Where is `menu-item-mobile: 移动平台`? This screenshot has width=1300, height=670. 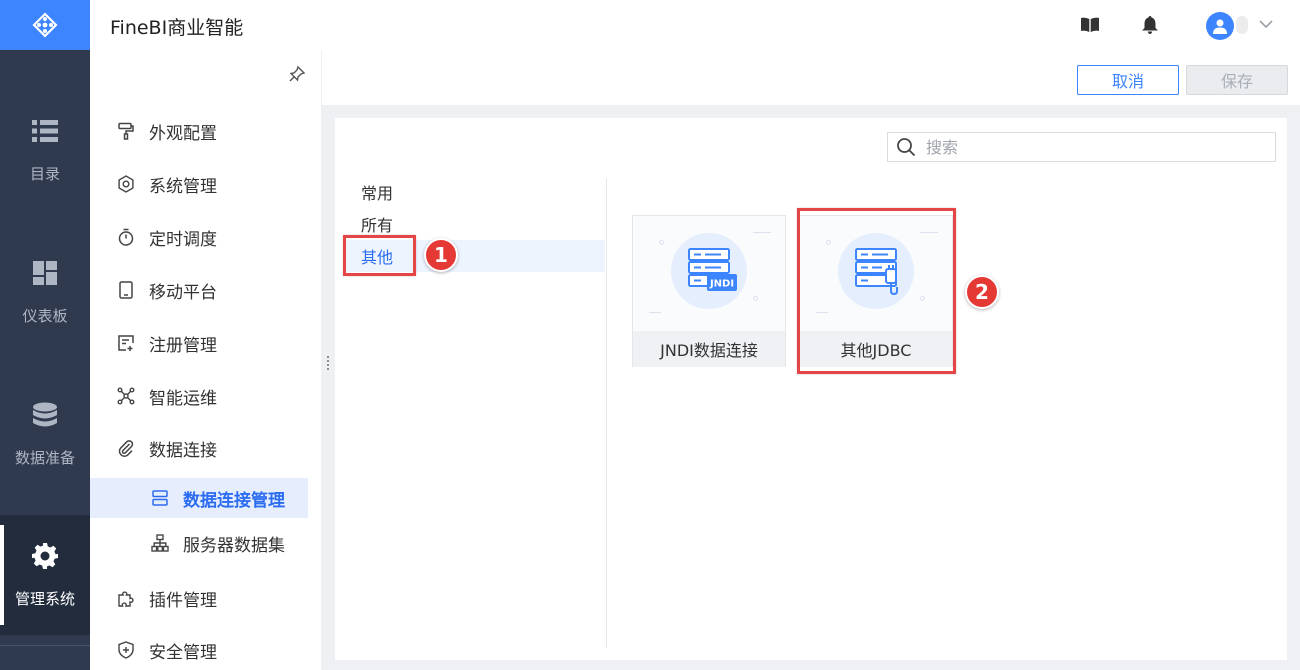 menu-item-mobile: 移动平台 is located at coordinates (205, 290).